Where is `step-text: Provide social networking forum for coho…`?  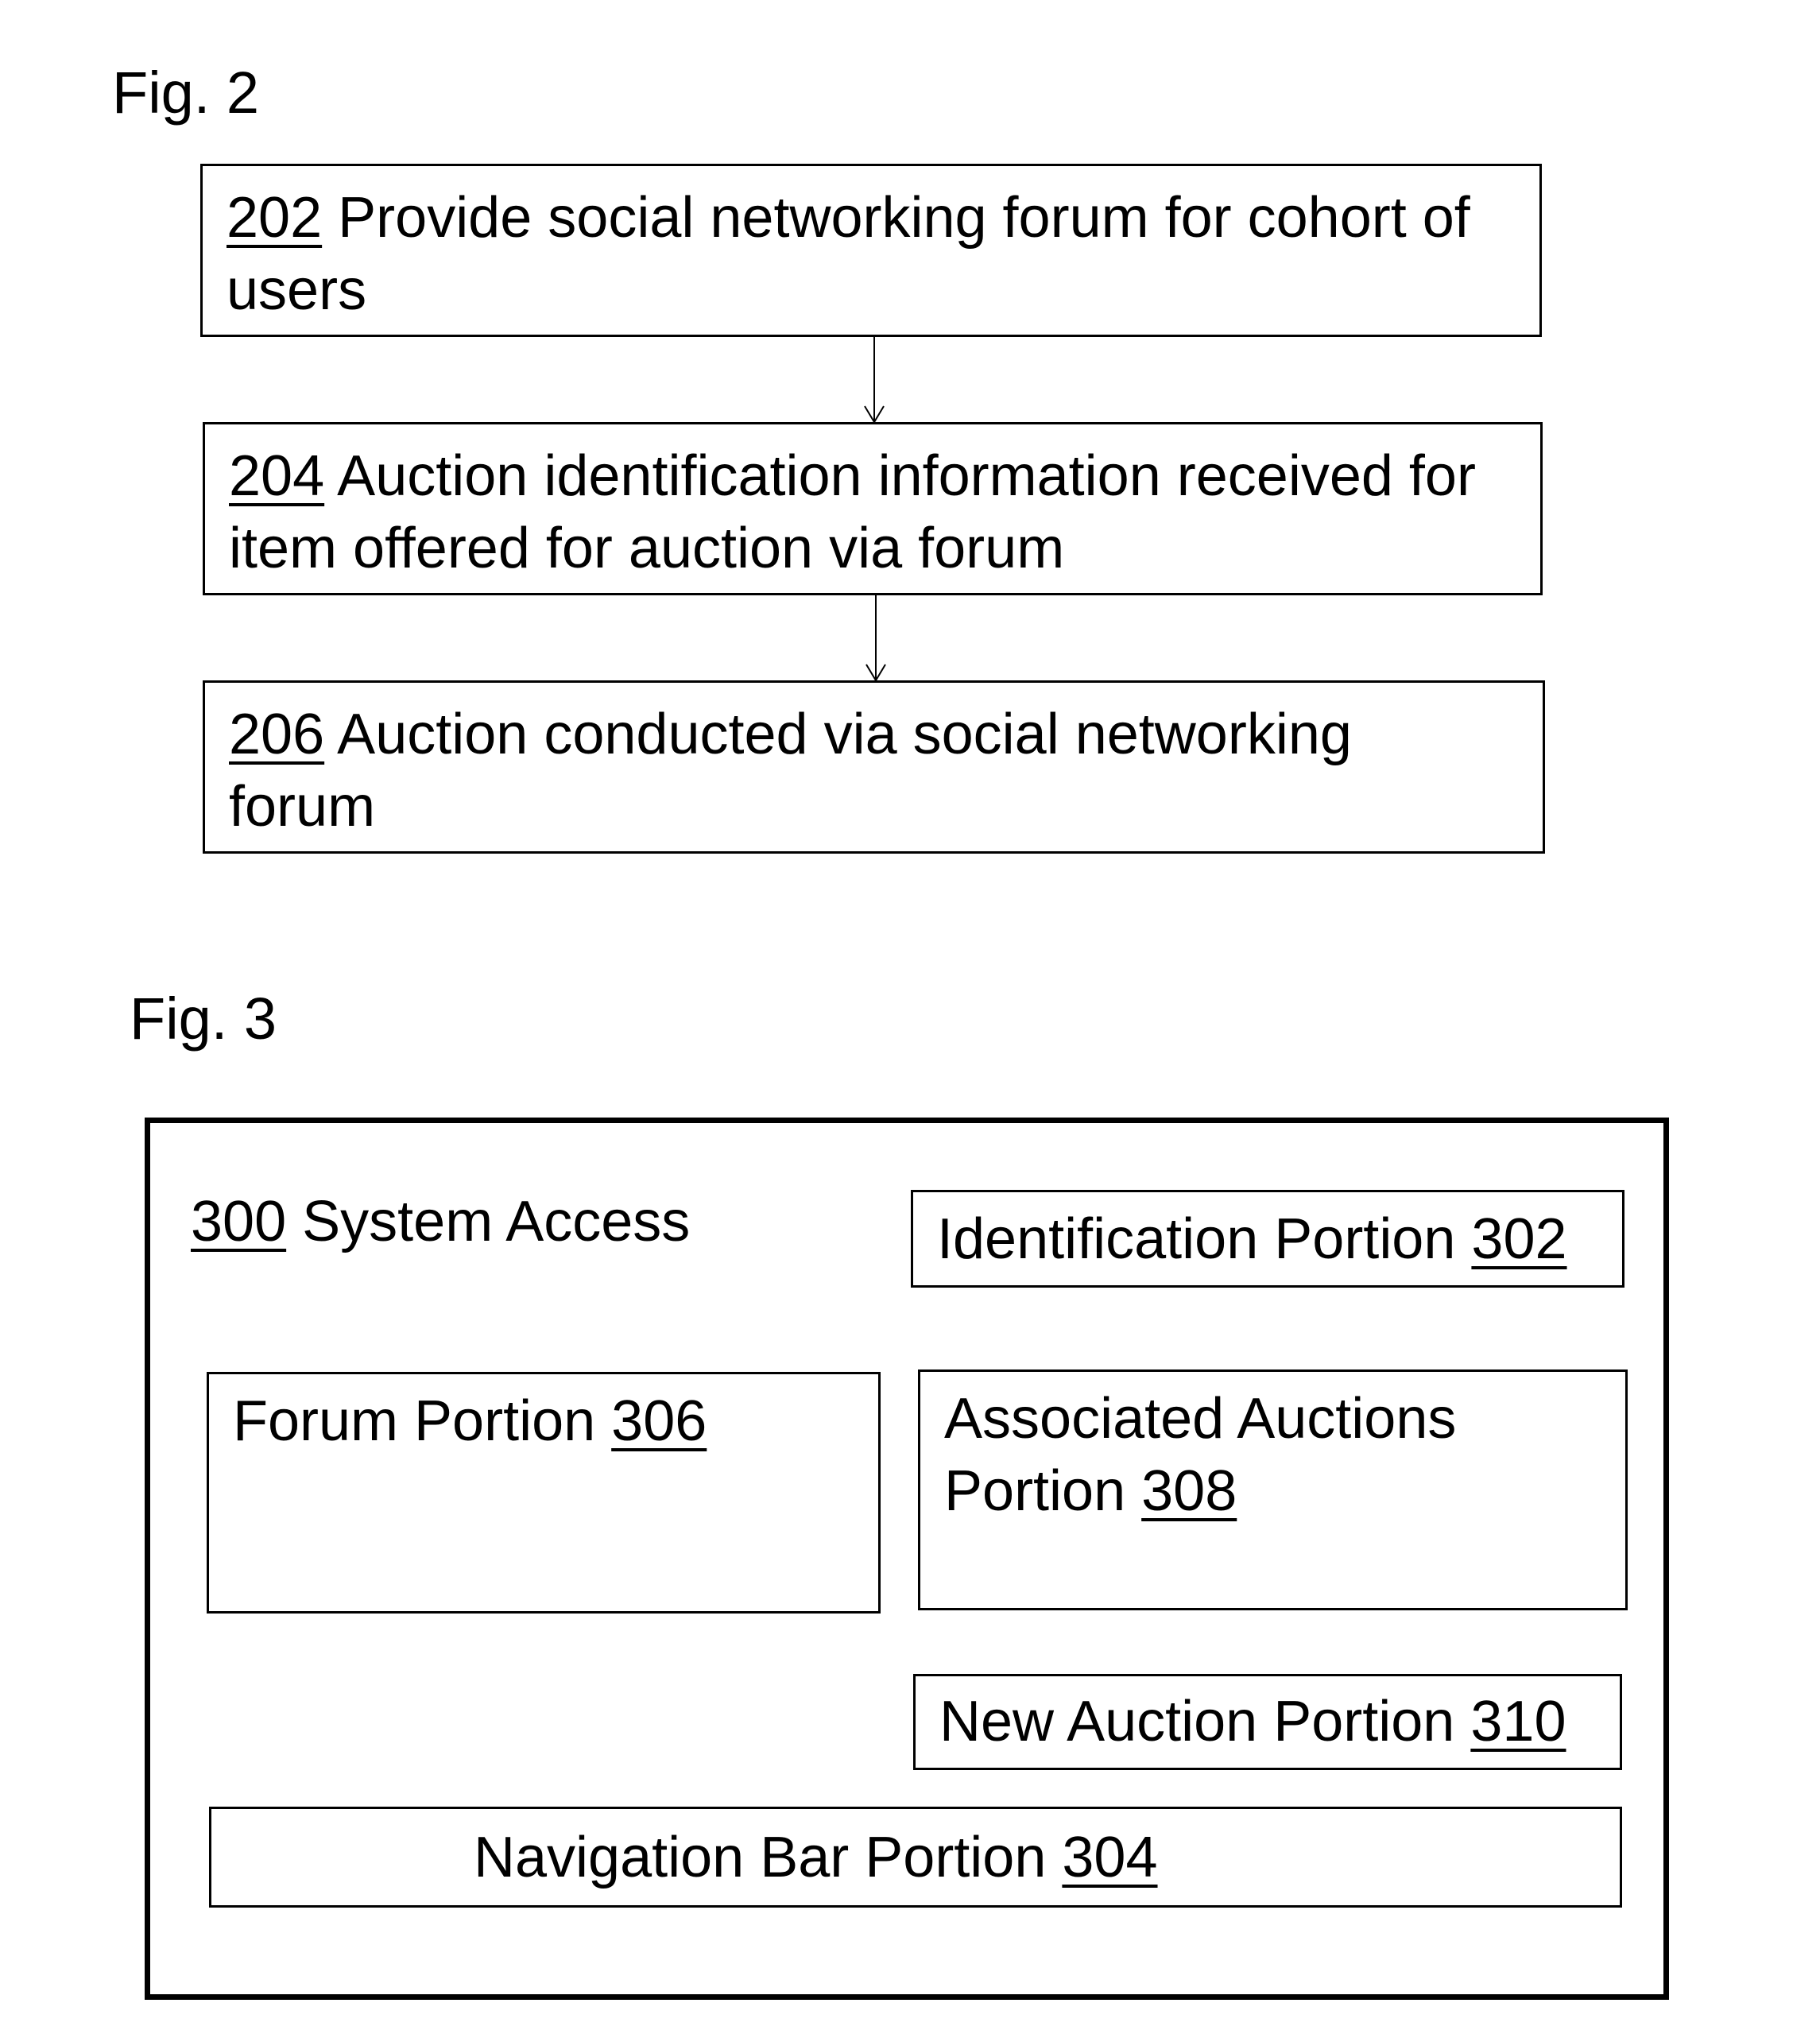 step-text: Provide social networking forum for coho… is located at coordinates (856, 254).